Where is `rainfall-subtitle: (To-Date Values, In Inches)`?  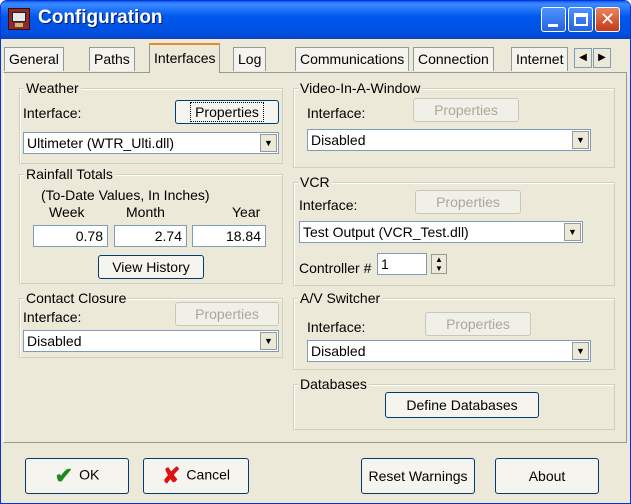 rainfall-subtitle: (To-Date Values, In Inches) is located at coordinates (125, 195).